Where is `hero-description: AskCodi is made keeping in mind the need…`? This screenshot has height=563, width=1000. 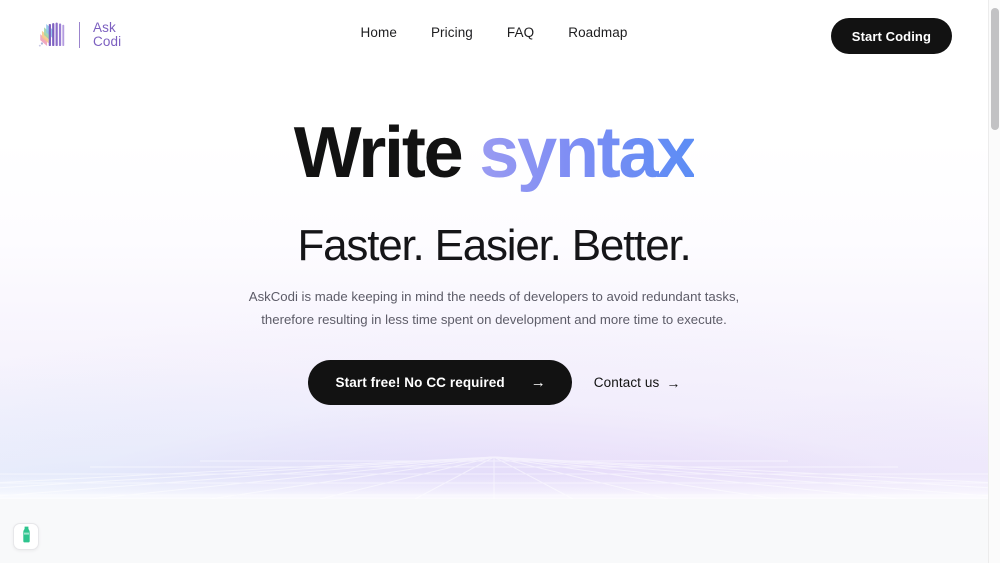
hero-description: AskCodi is made keeping in mind the need… is located at coordinates (494, 308).